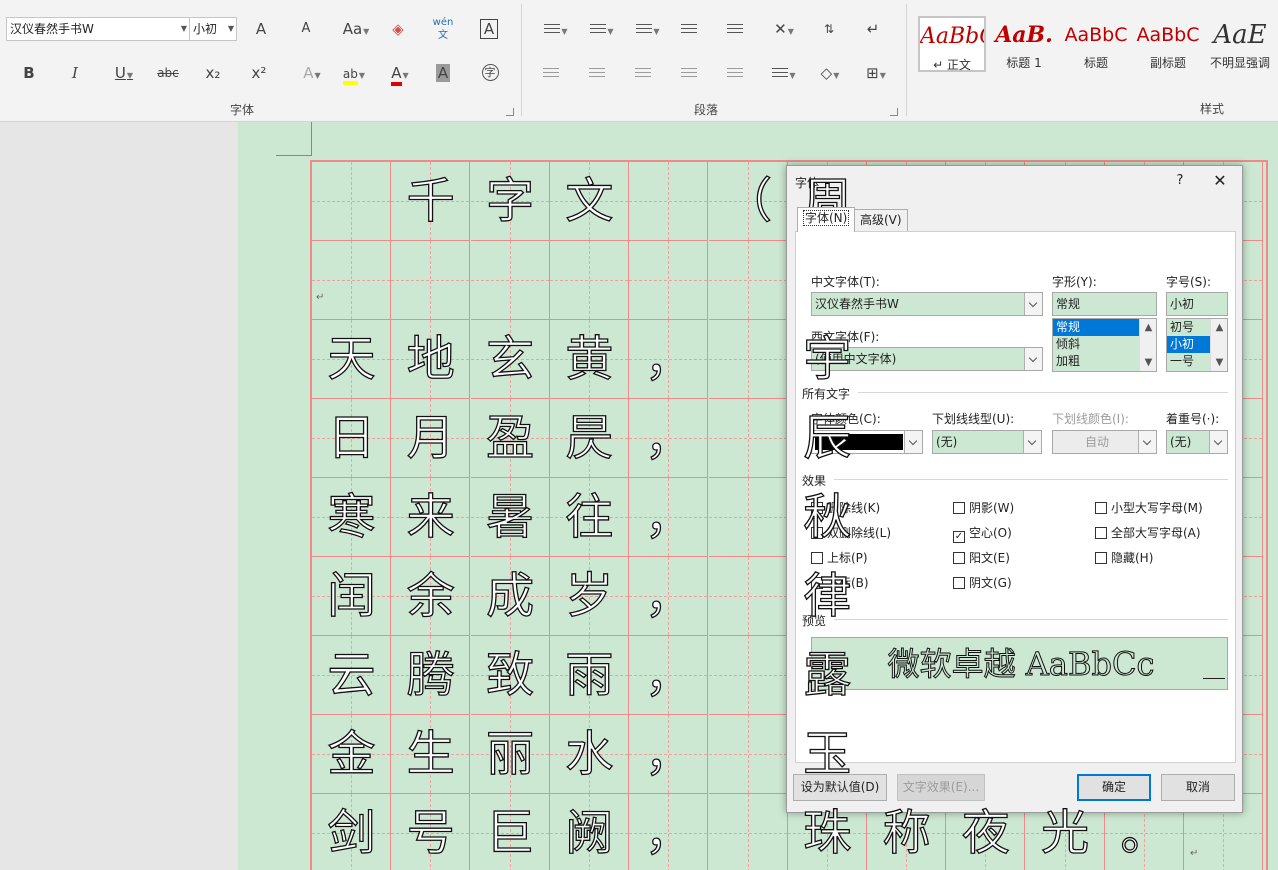 This screenshot has width=1278, height=870. What do you see at coordinates (430, 596) in the screenshot?
I see `hollow-character: 余` at bounding box center [430, 596].